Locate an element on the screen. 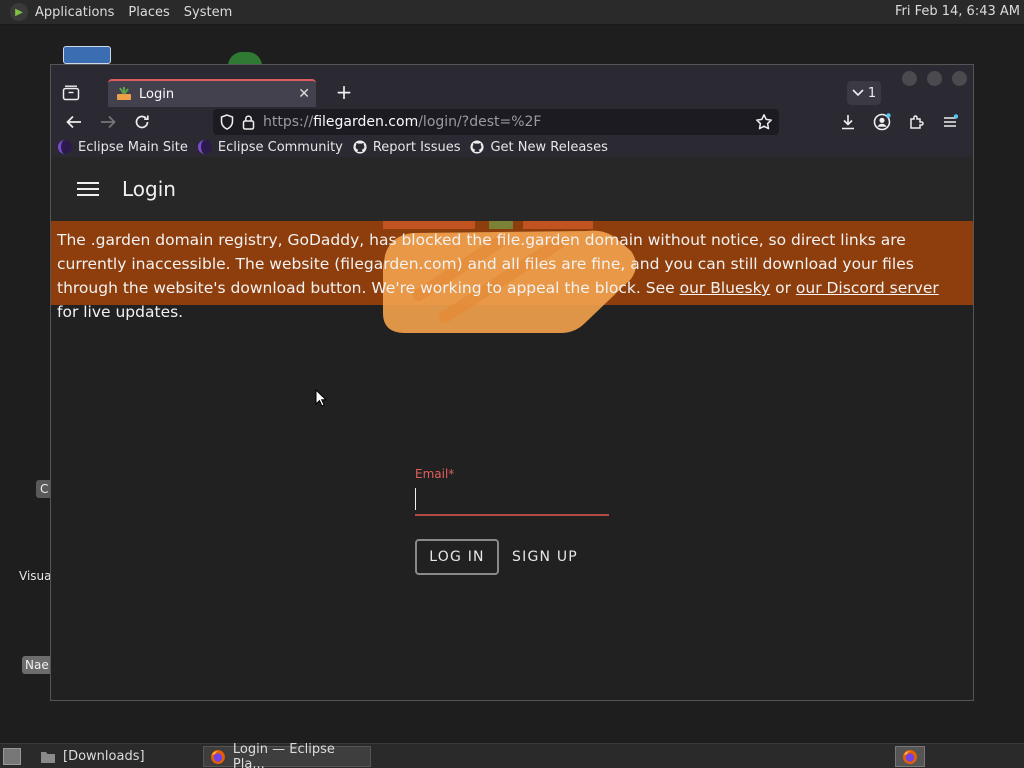 Image resolution: width=1024 pixels, height=768 pixels. tabs-overview-icon is located at coordinates (71, 93).